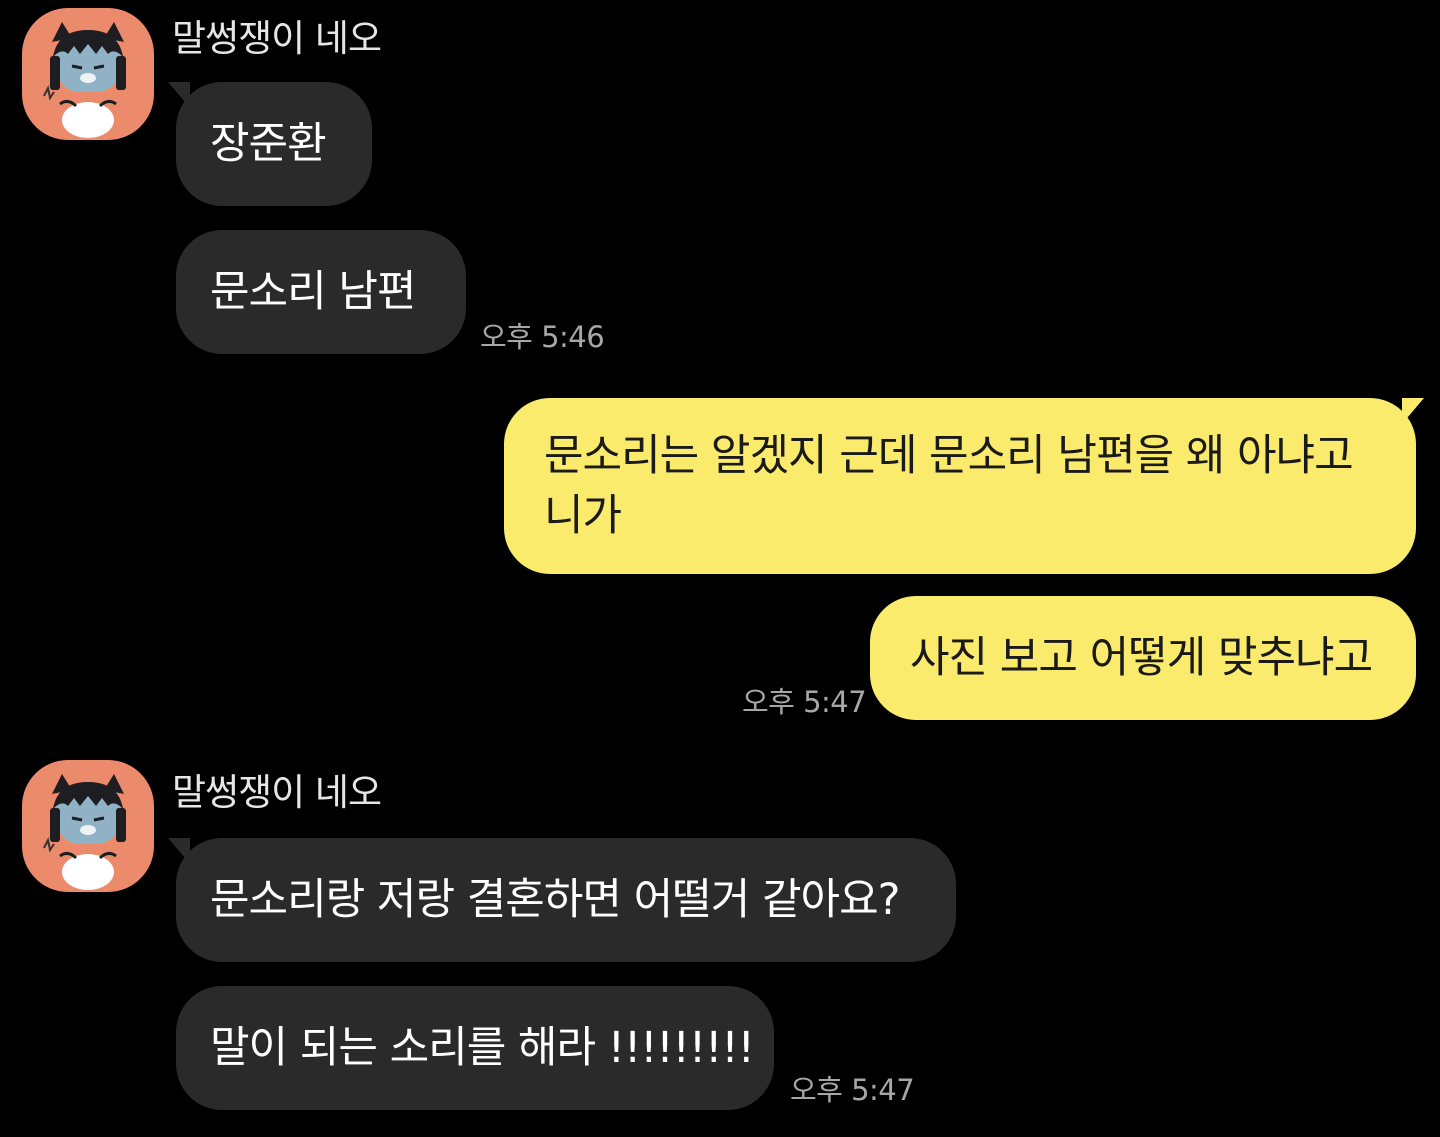 This screenshot has height=1137, width=1440. I want to click on message-bubble: 문소리는 알겠지 근데 문소리 남편을 왜 아냐고 니가, so click(964, 486).